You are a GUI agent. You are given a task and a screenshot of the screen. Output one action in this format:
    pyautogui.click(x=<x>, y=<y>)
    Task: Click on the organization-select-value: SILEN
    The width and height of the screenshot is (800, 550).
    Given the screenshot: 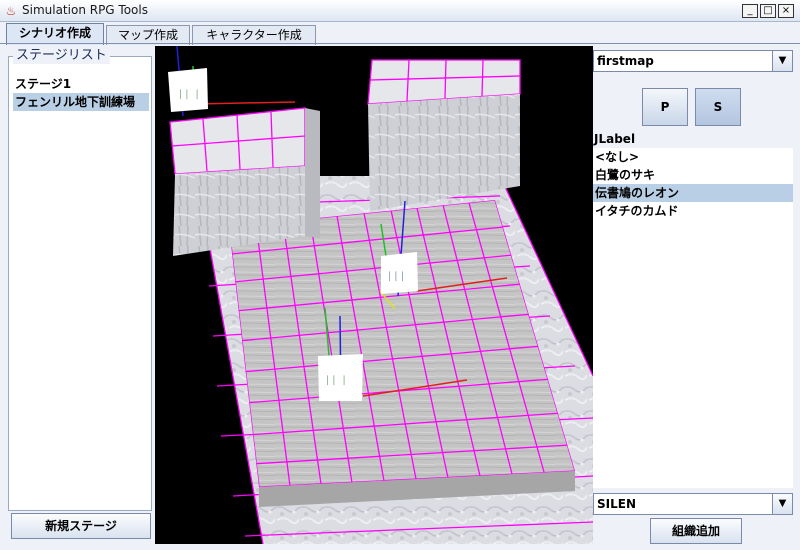 What is the action you would take?
    pyautogui.click(x=616, y=504)
    